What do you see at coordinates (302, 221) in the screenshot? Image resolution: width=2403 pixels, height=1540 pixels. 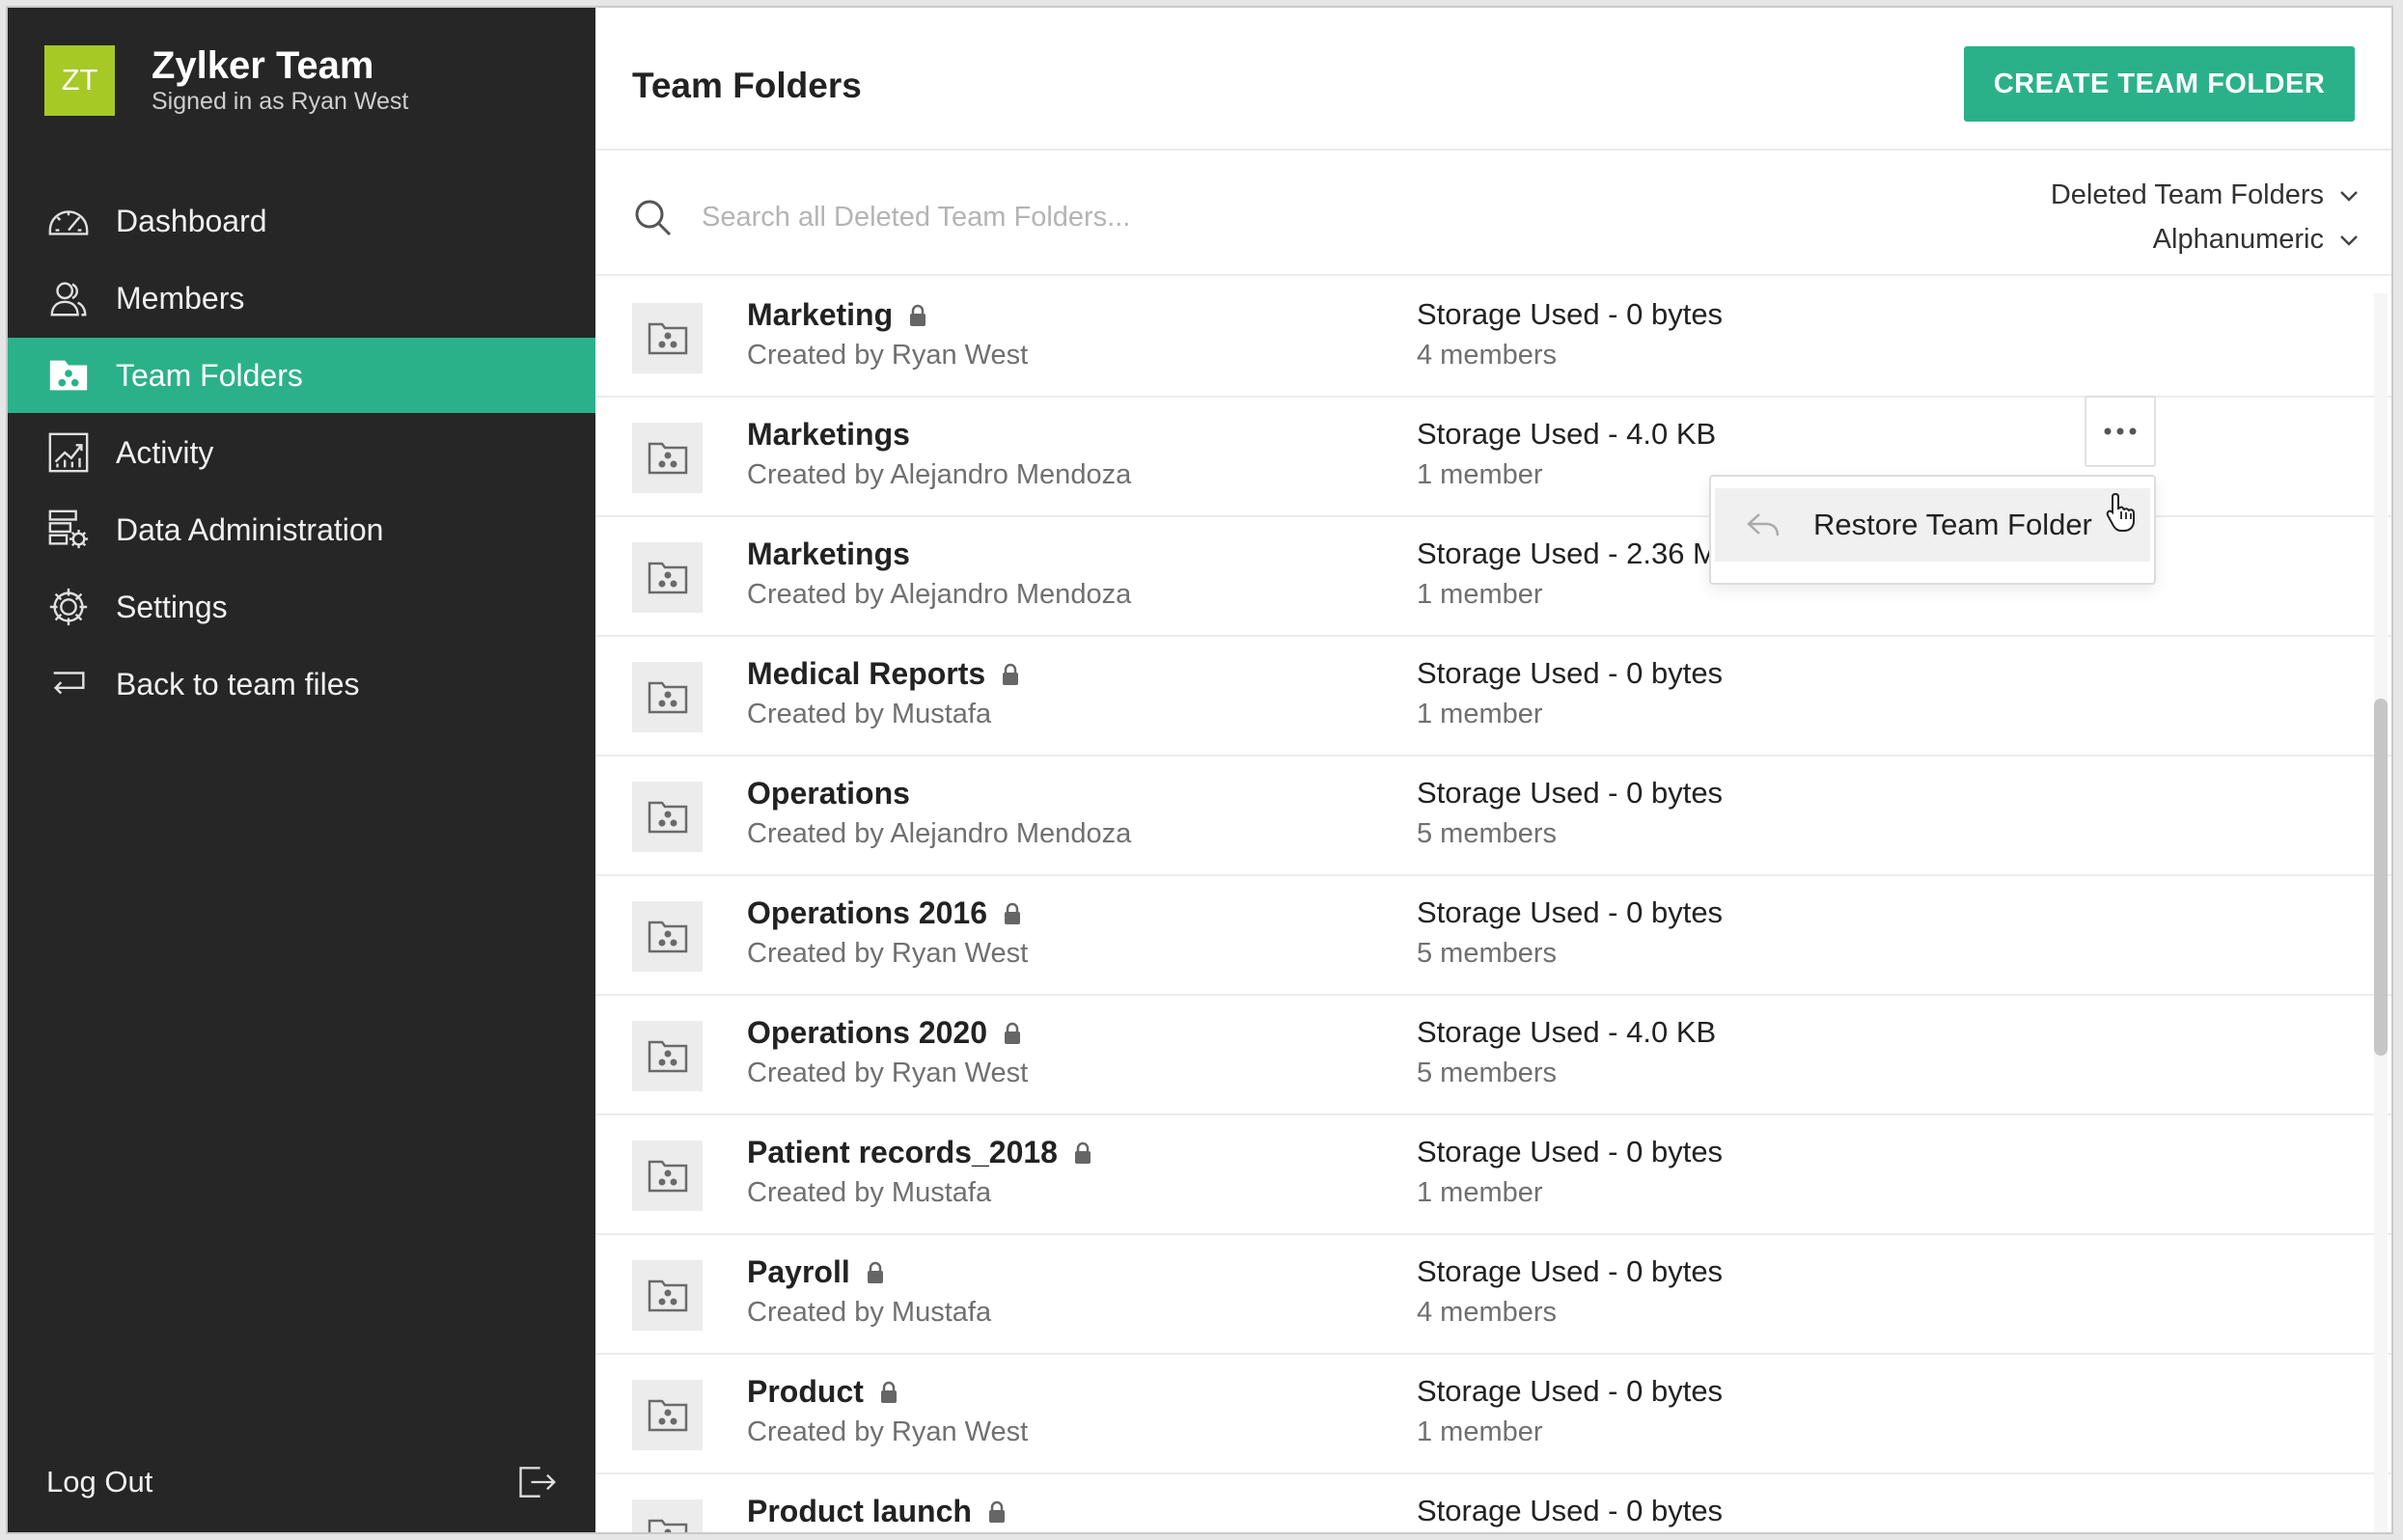 I see `sidebar-item-dashboard: Dashboard` at bounding box center [302, 221].